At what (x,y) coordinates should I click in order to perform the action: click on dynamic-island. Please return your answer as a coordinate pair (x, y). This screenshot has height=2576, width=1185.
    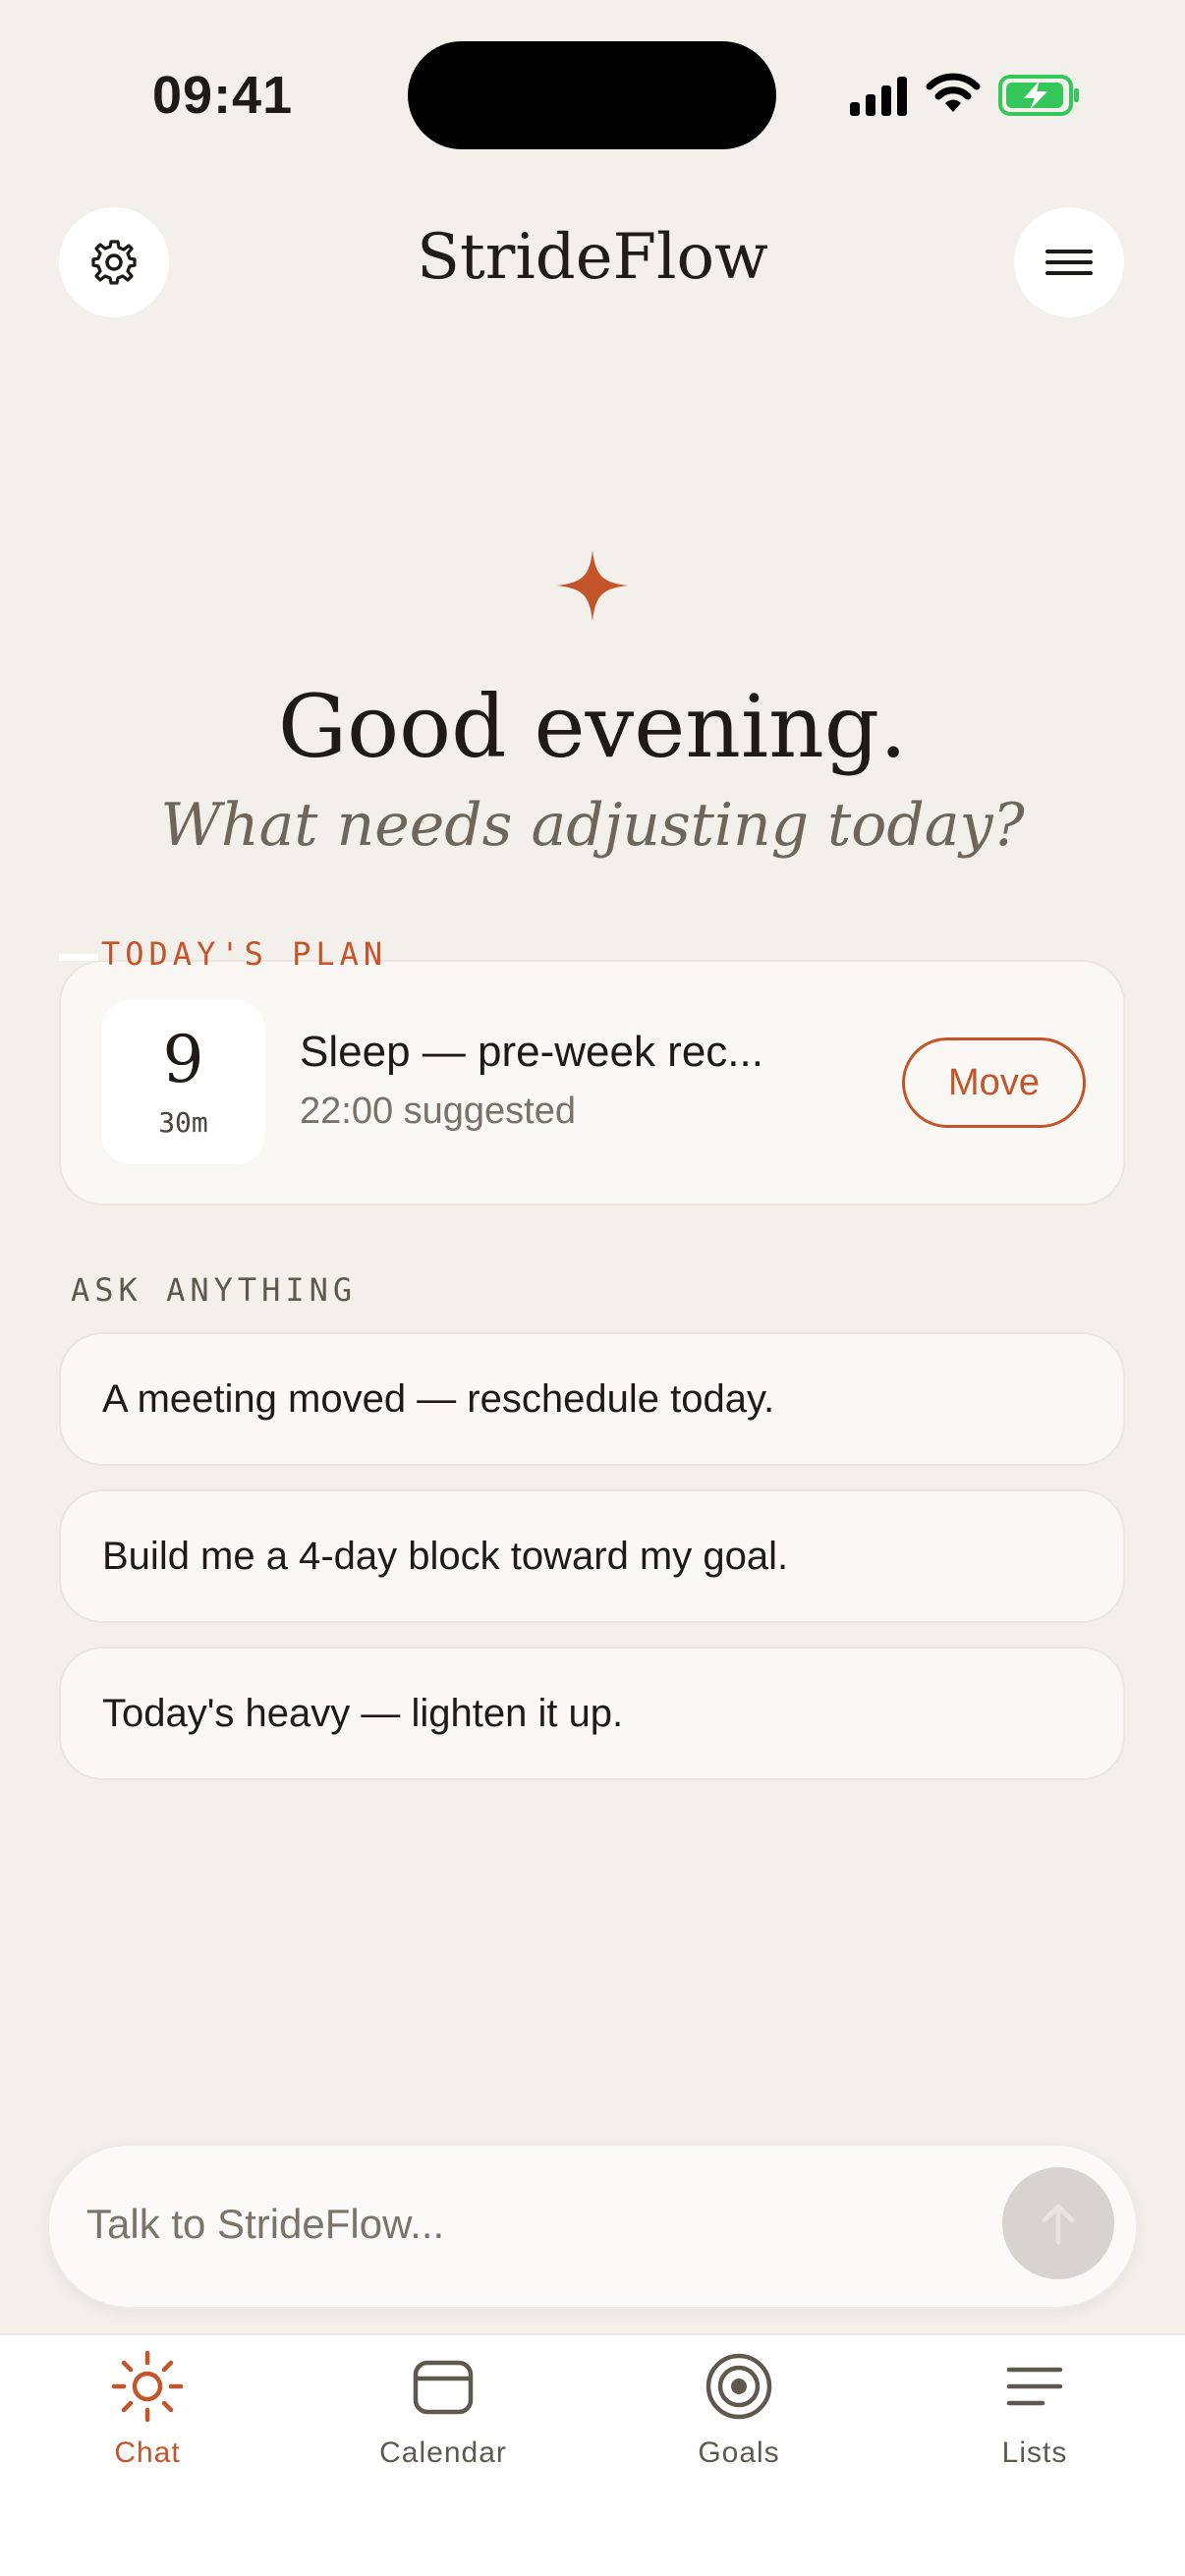
    Looking at the image, I should click on (592, 95).